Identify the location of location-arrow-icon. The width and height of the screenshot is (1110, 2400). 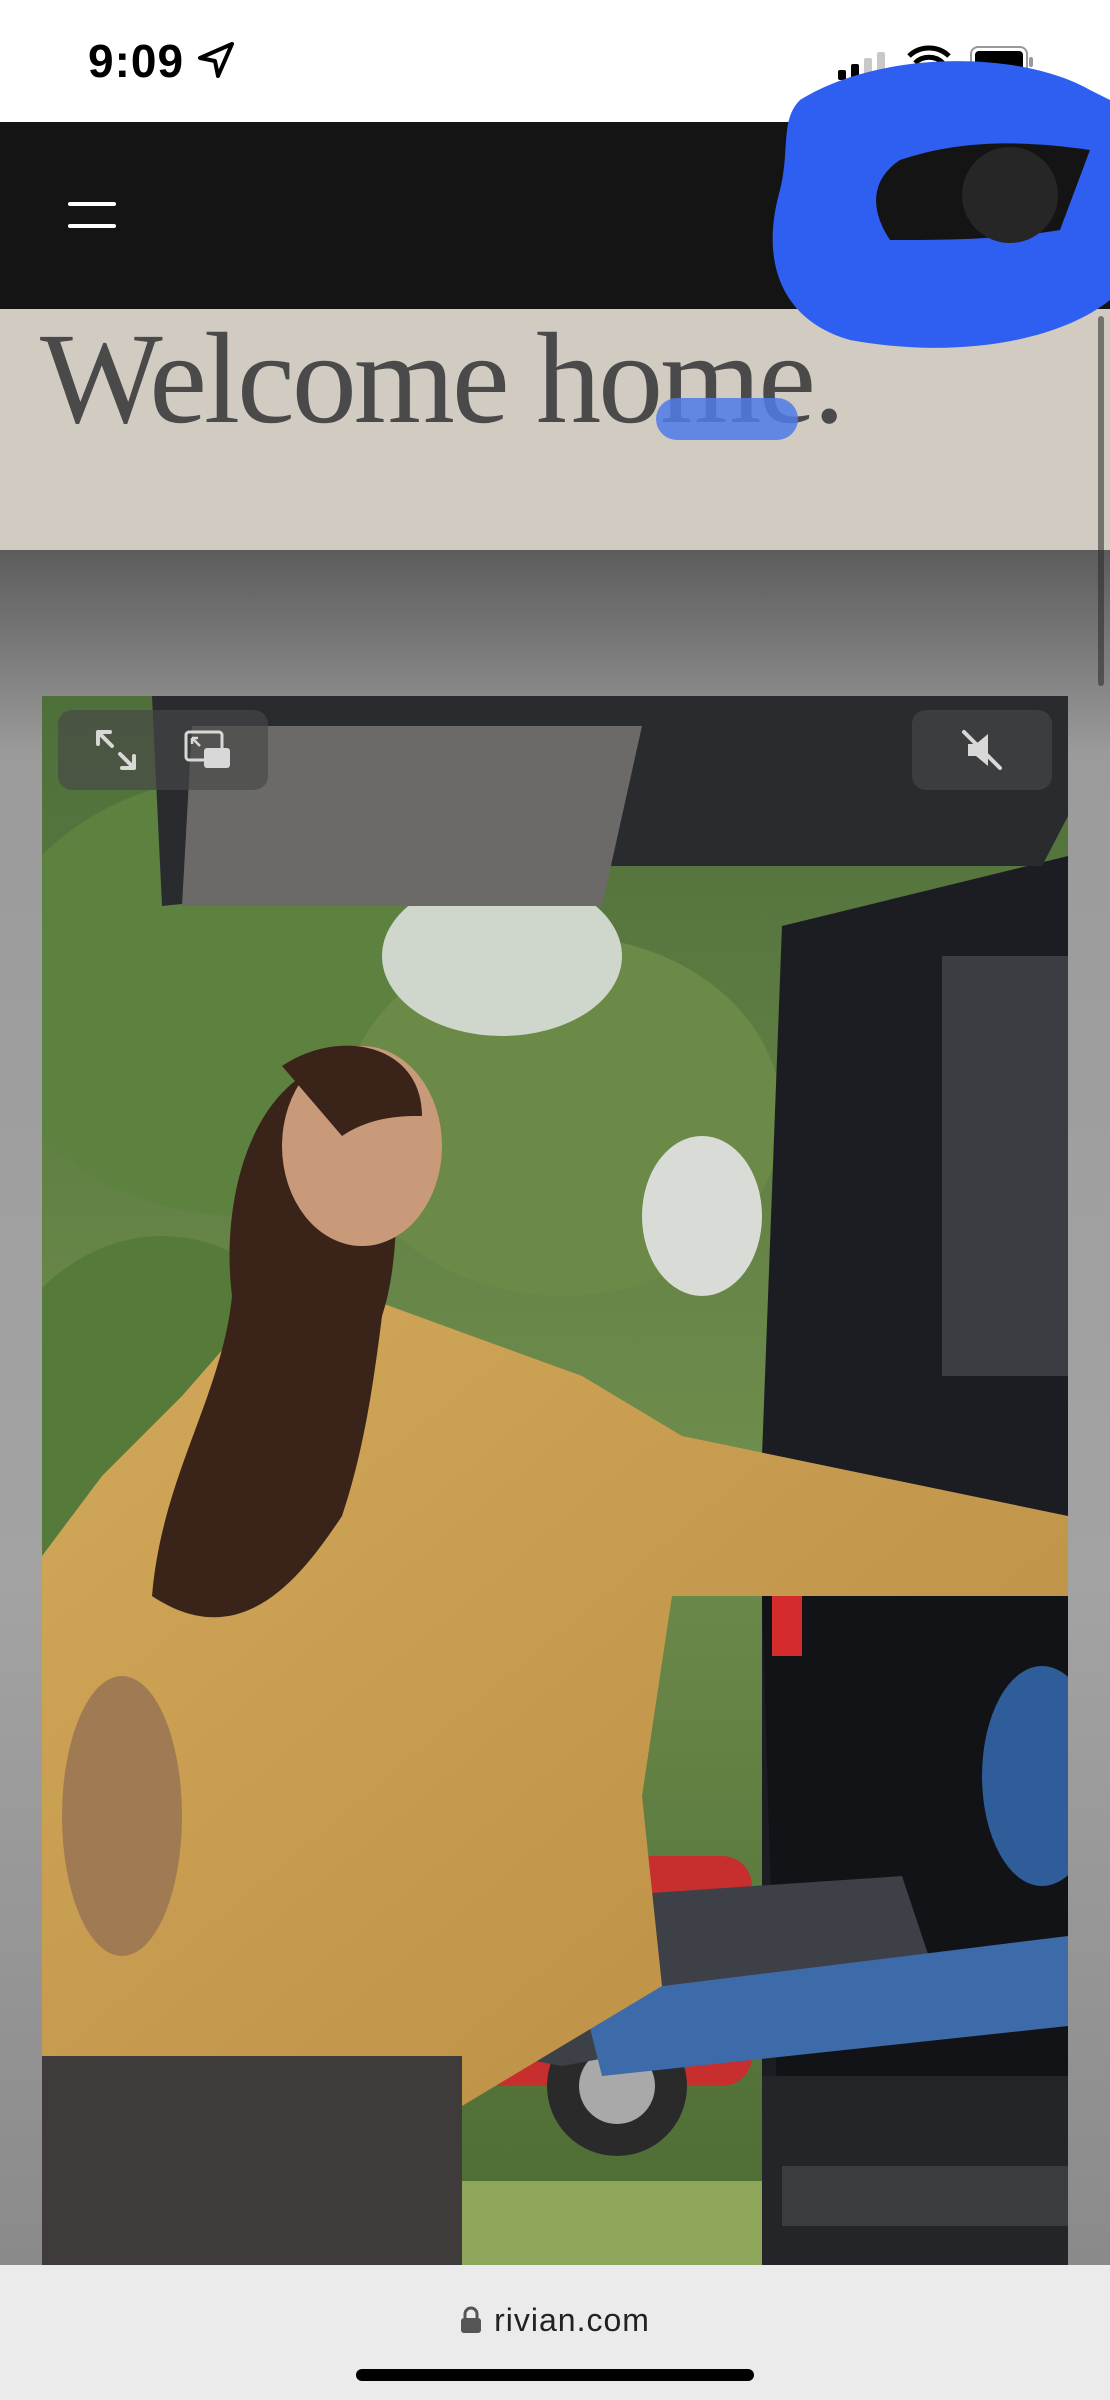
(216, 60).